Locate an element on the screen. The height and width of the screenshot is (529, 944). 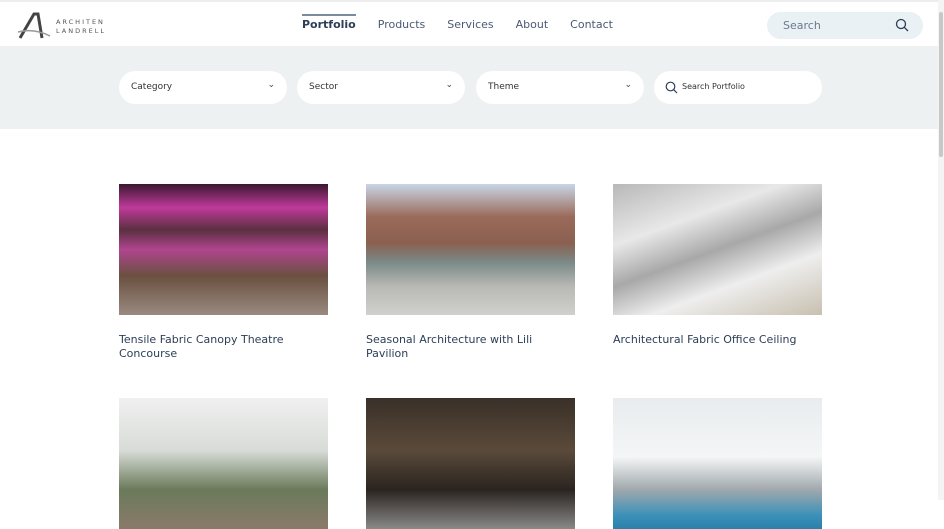
brand-line1: ARCHITEN is located at coordinates (80, 22).